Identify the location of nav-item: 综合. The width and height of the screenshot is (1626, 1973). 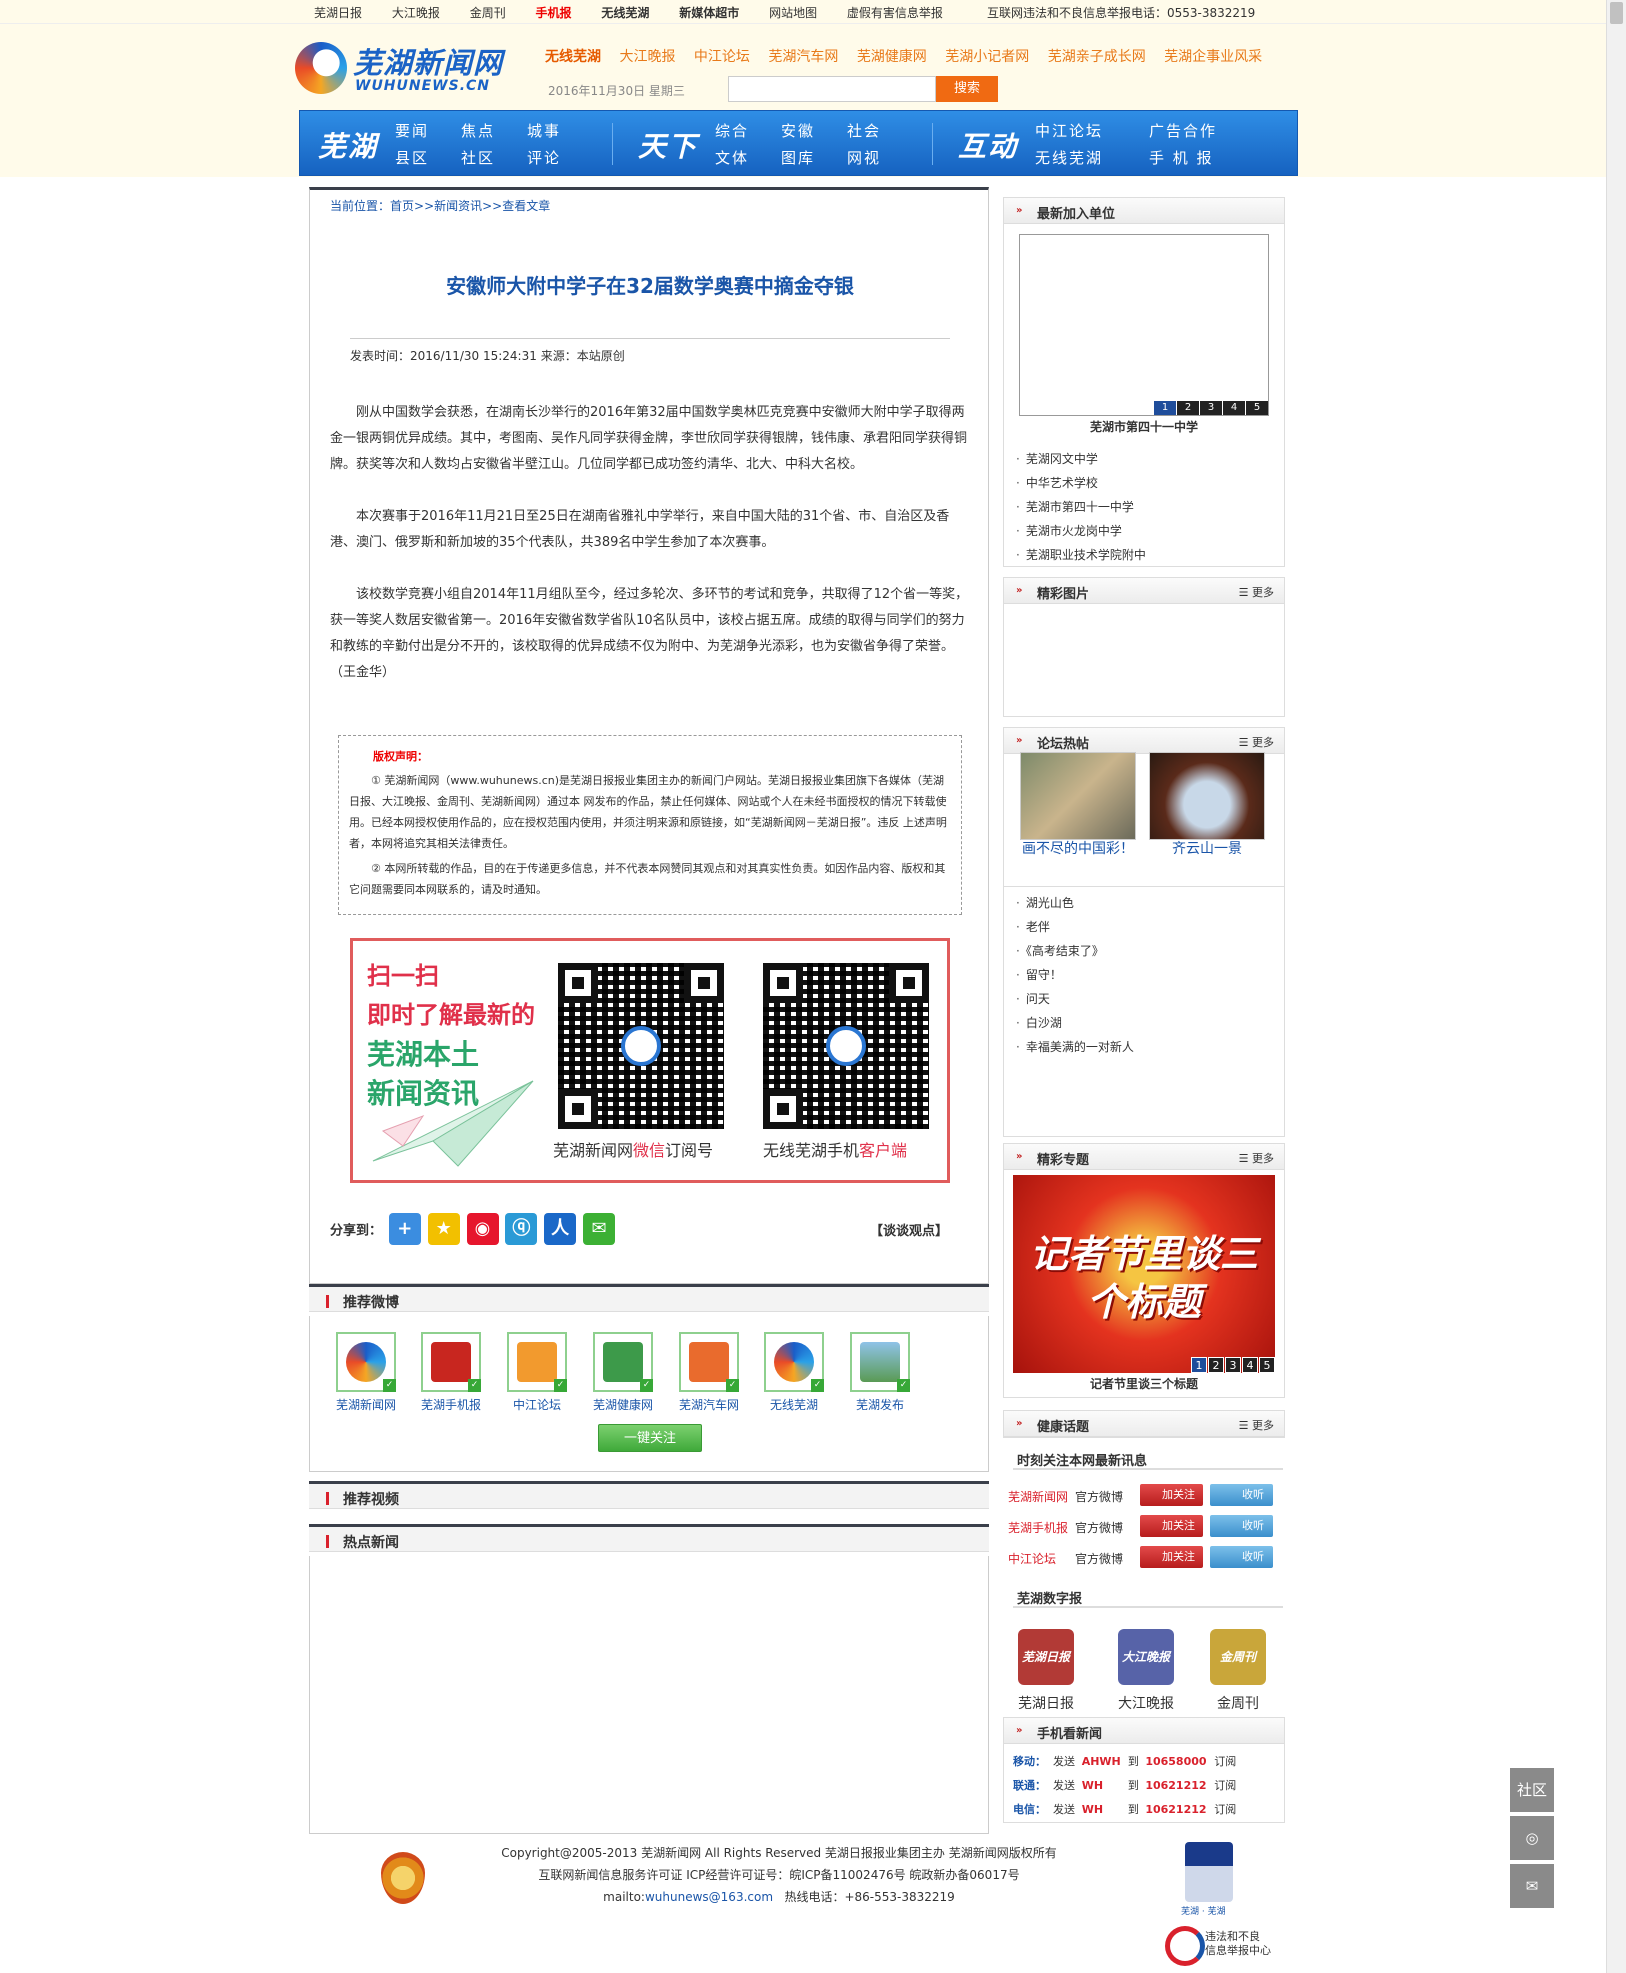
(748, 130).